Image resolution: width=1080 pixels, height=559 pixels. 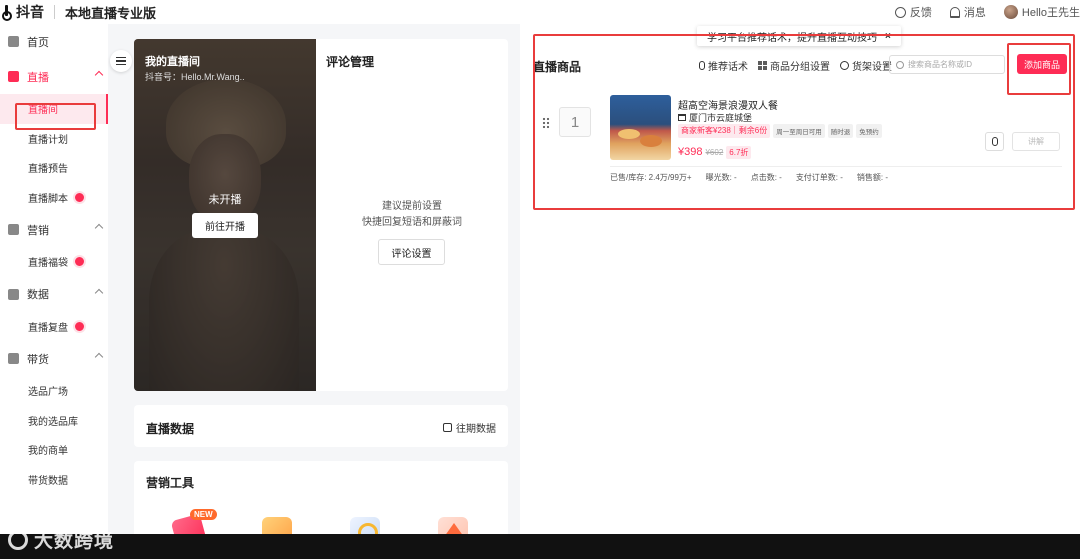 I want to click on user-name: Hello王先生, so click(x=1050, y=13).